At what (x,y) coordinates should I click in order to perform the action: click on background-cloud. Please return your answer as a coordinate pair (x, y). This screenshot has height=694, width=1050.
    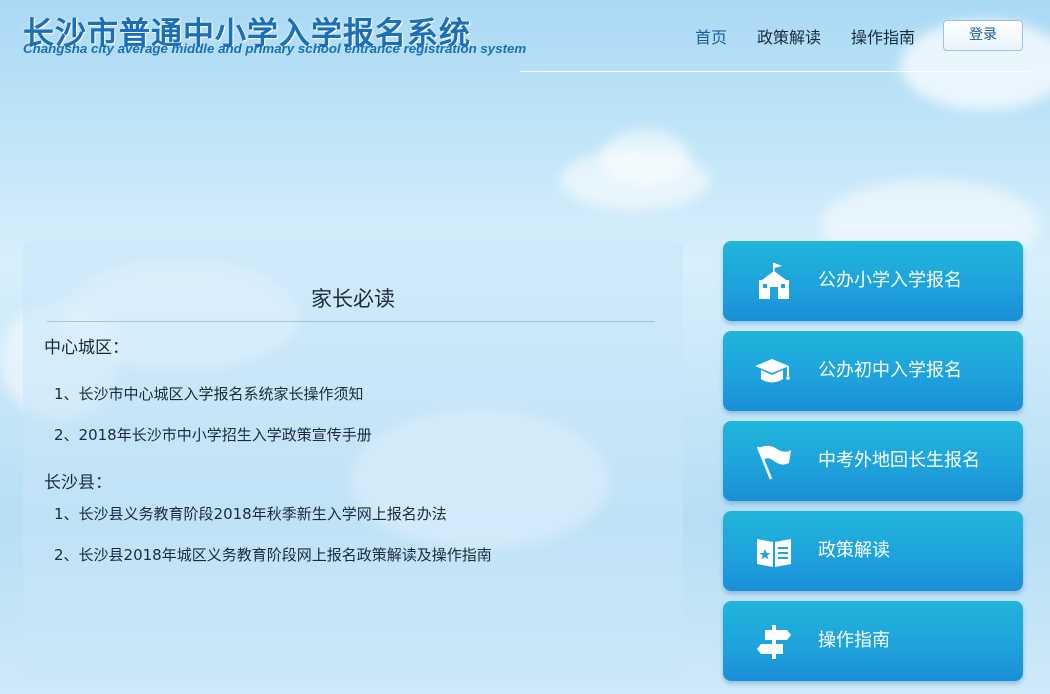
    Looking at the image, I should click on (645, 157).